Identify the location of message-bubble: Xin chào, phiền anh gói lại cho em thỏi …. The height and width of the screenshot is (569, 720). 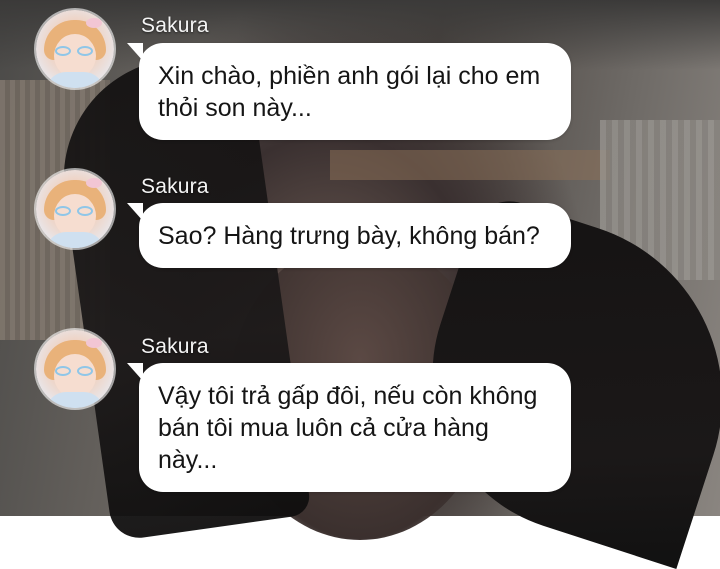
(349, 91).